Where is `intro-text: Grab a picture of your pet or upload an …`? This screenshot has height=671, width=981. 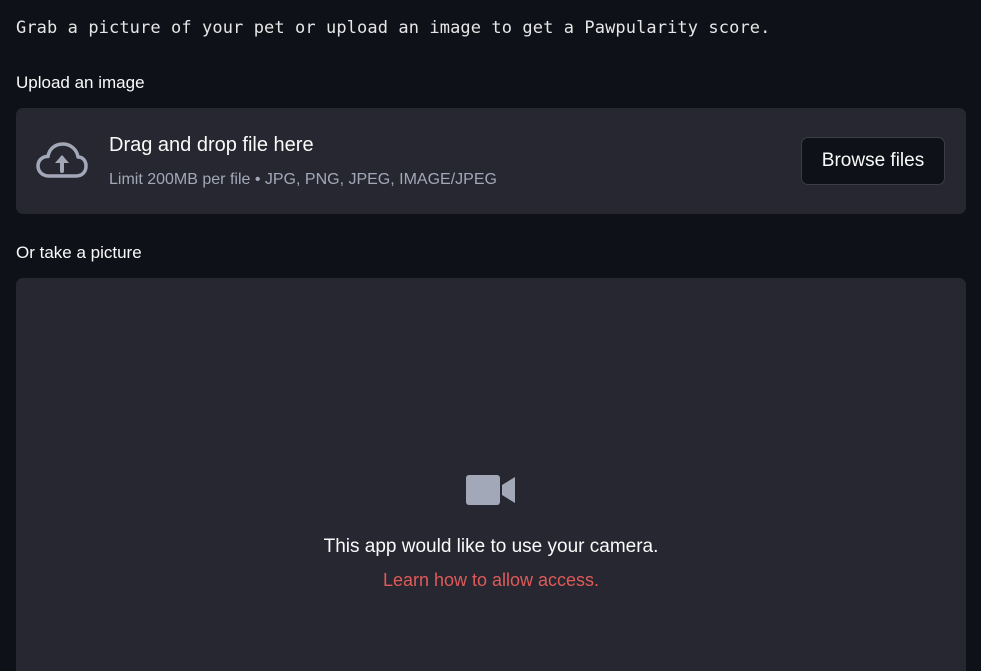 intro-text: Grab a picture of your pet or upload an … is located at coordinates (393, 28).